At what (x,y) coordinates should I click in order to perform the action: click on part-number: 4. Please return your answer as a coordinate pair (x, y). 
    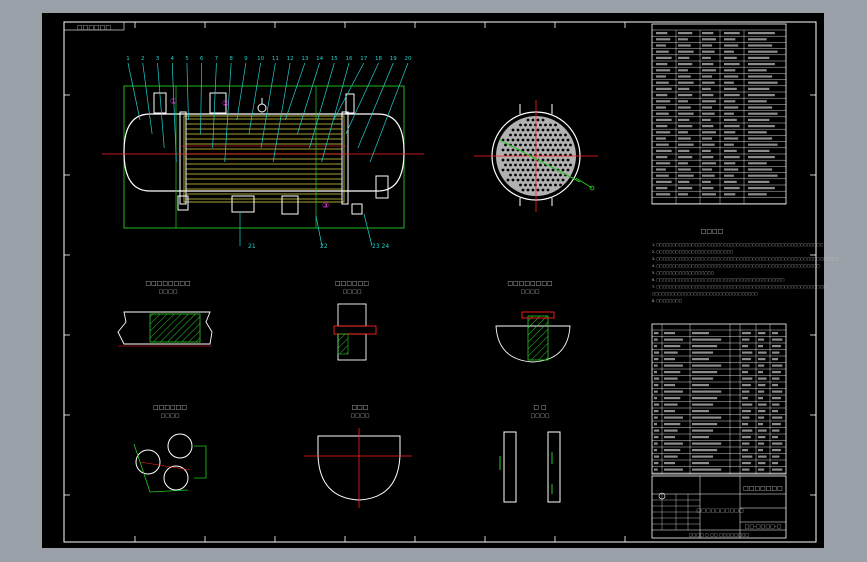
    Looking at the image, I should click on (172, 59).